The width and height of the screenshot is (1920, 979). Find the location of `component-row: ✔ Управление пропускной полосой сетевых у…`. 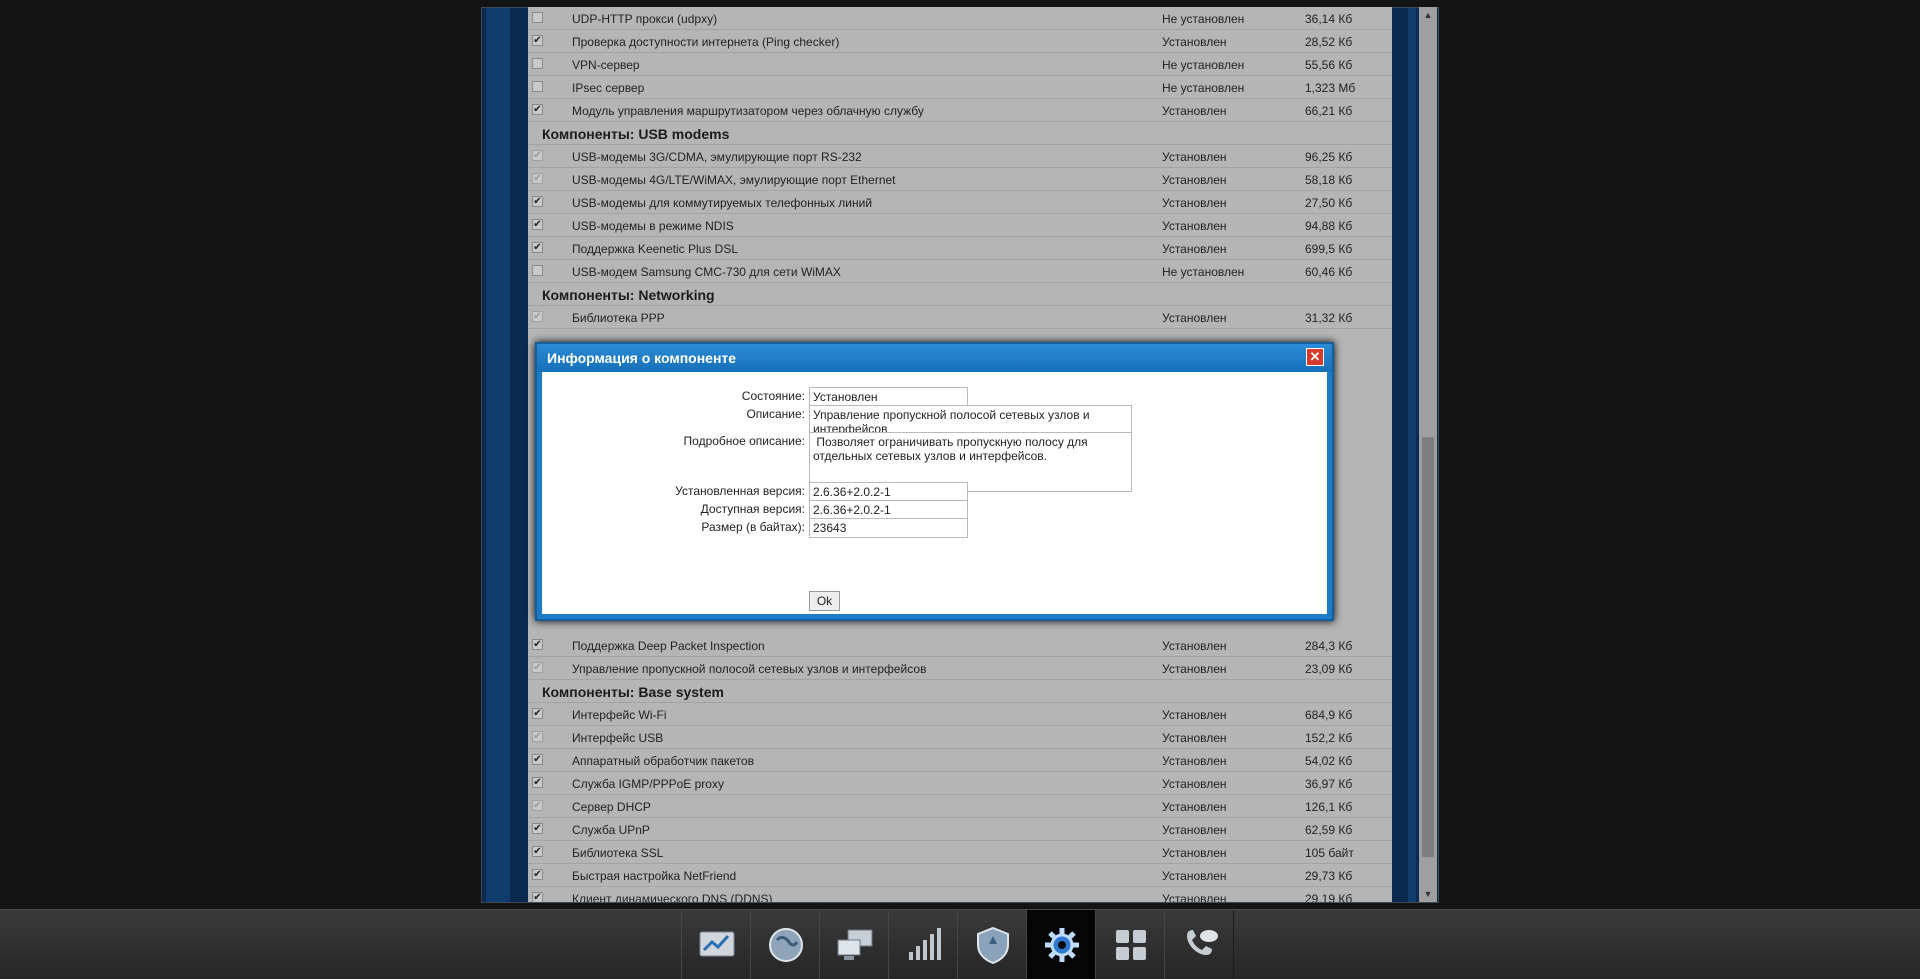

component-row: ✔ Управление пропускной полосой сетевых у… is located at coordinates (960, 668).